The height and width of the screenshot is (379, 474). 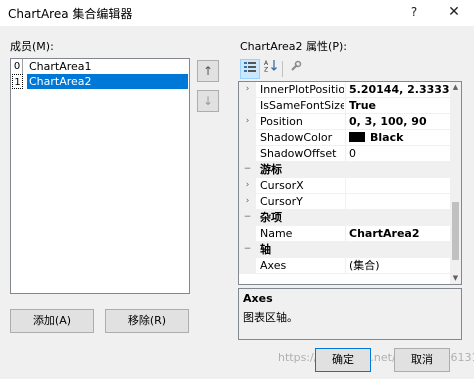 I want to click on move-up-button: ↑, so click(x=208, y=71).